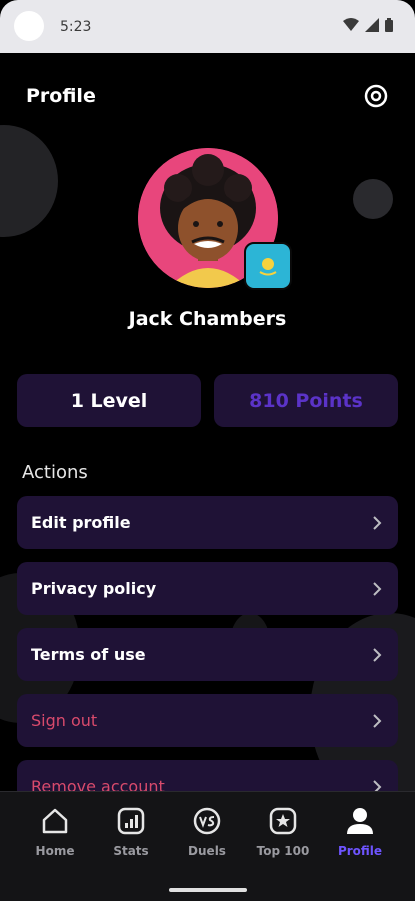 The width and height of the screenshot is (415, 901). I want to click on nav-item-home: Home, so click(55, 831).